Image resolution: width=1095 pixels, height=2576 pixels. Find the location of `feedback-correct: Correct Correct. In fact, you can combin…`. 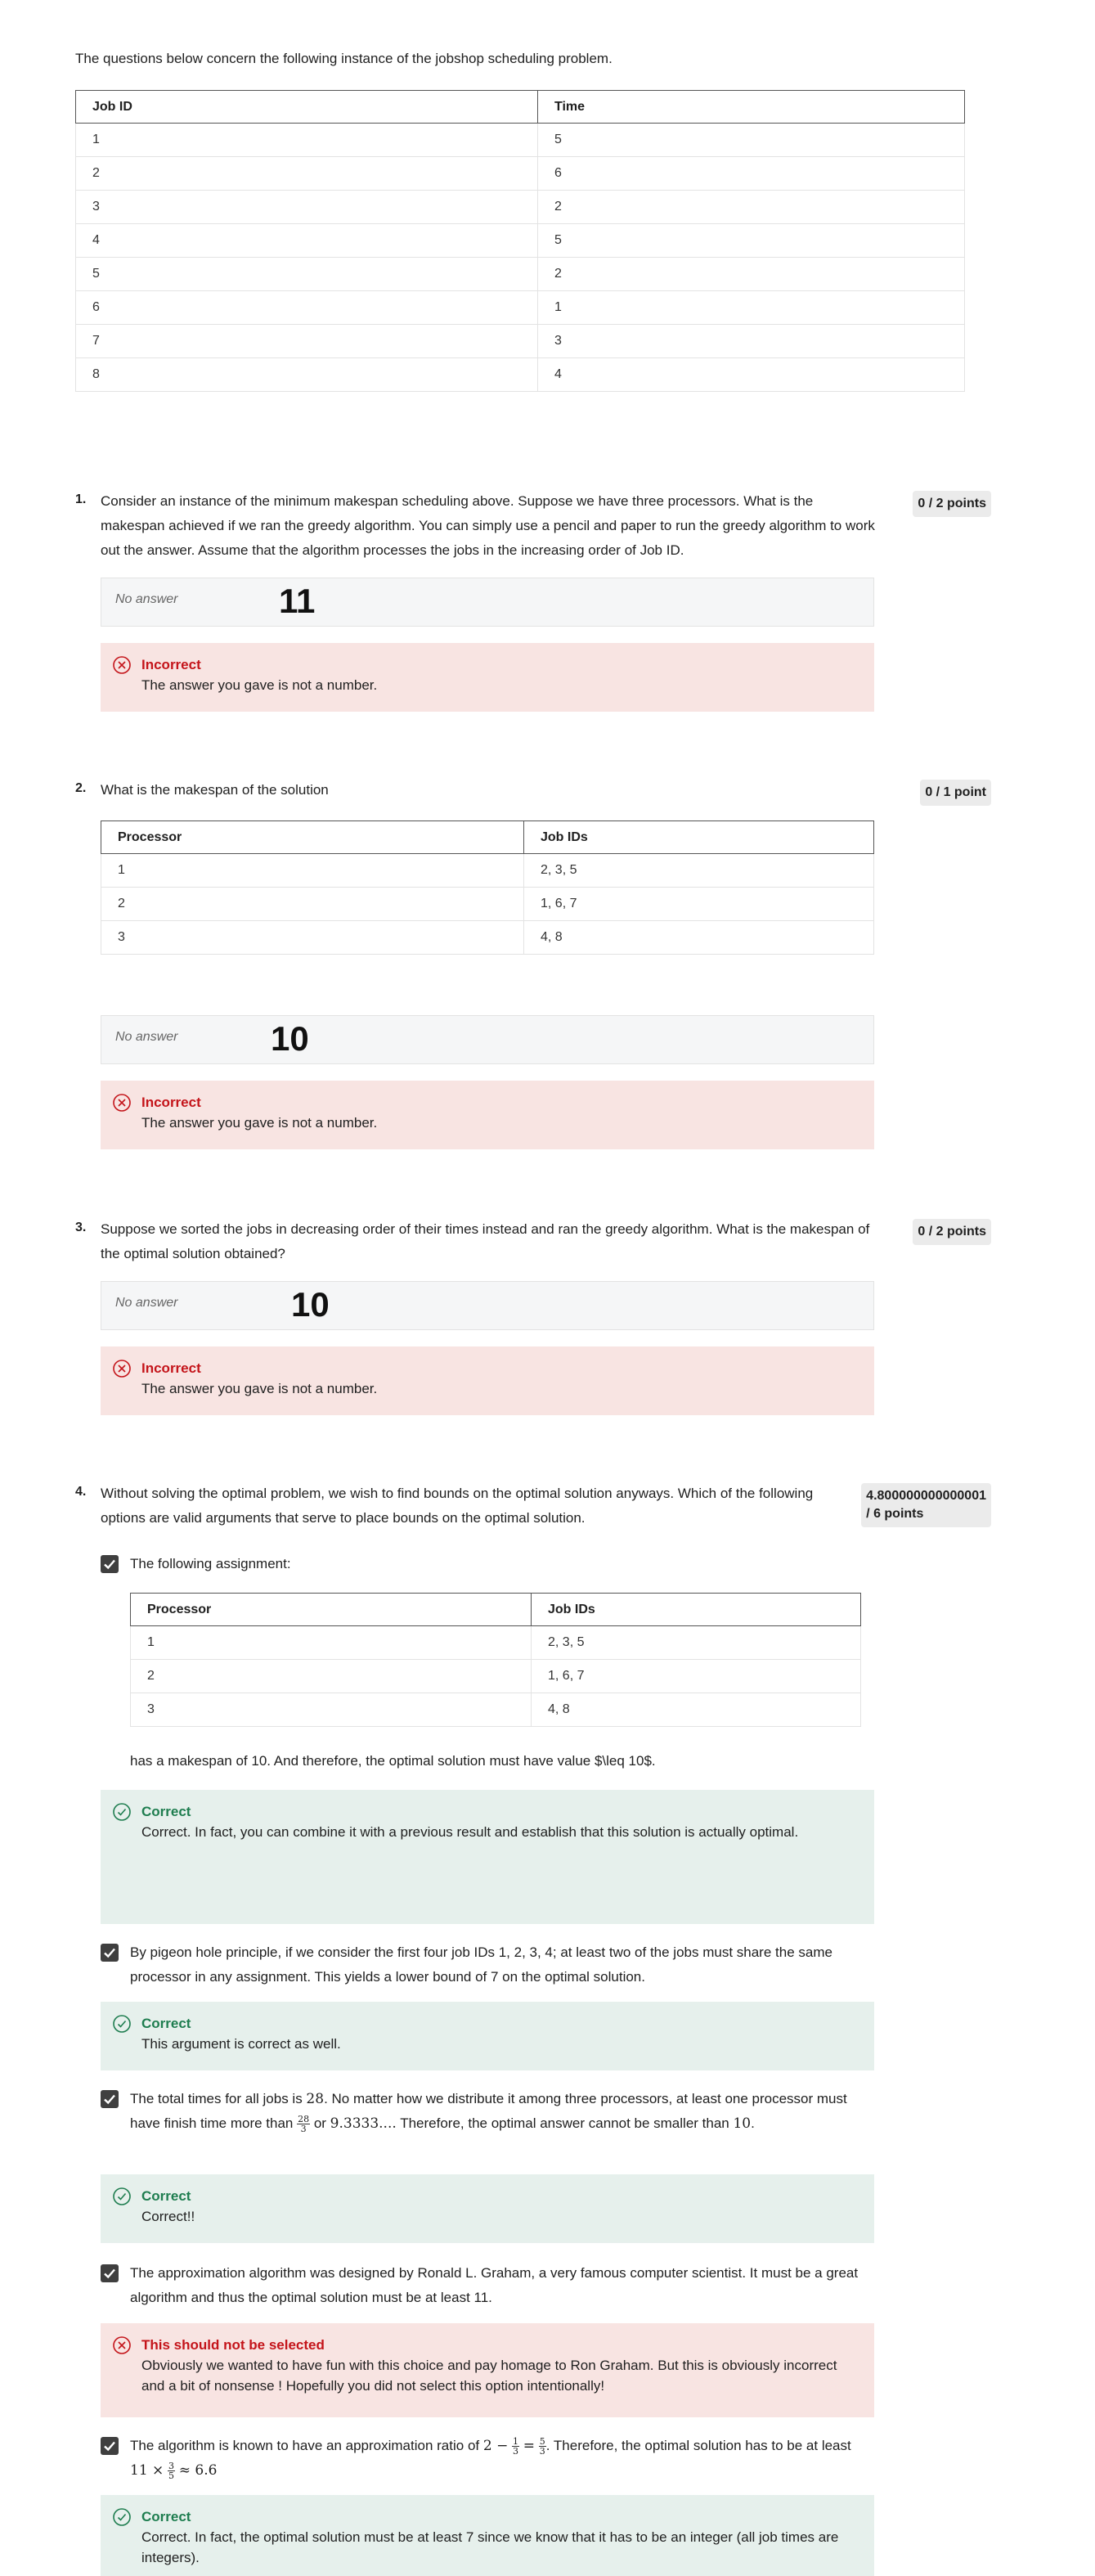

feedback-correct: Correct Correct. In fact, you can combin… is located at coordinates (487, 1857).